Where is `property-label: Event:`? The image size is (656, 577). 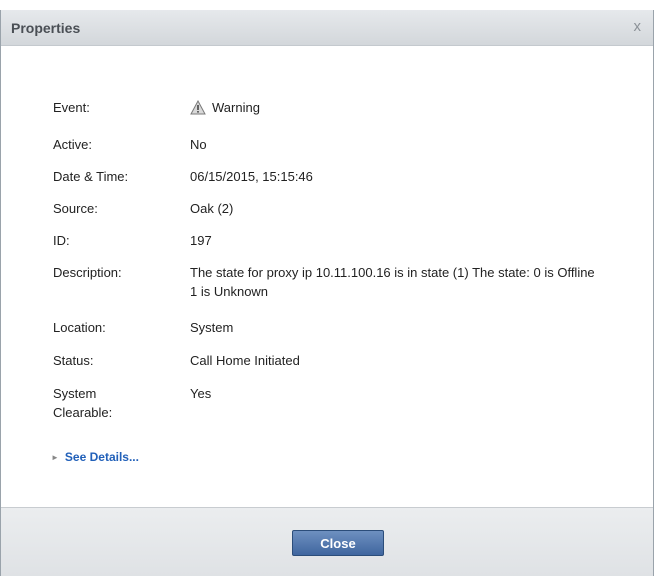
property-label: Event: is located at coordinates (71, 107).